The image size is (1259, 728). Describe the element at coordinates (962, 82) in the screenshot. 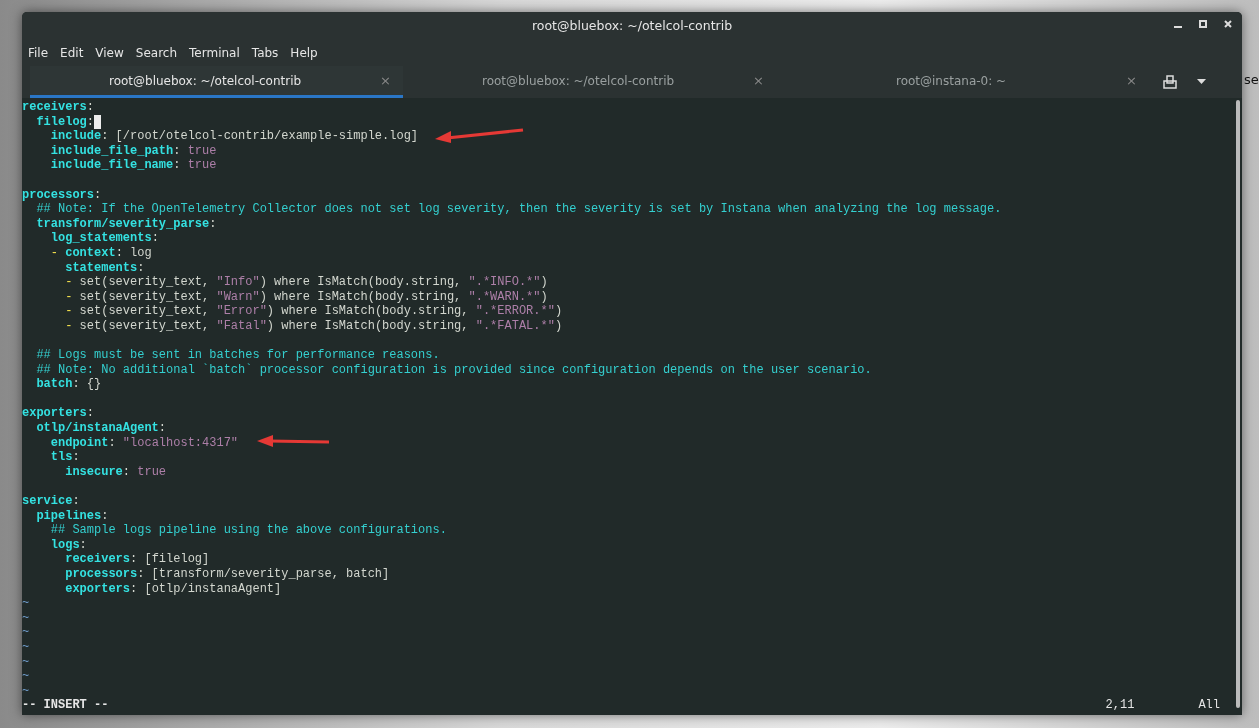

I see `tab: root@instana-0: ~ ×` at that location.